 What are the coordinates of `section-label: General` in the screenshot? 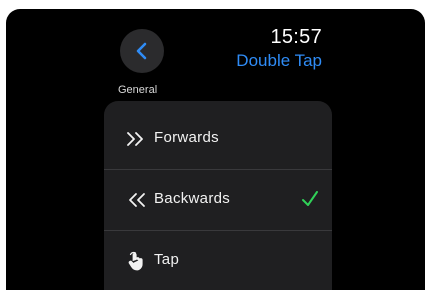 It's located at (138, 90).